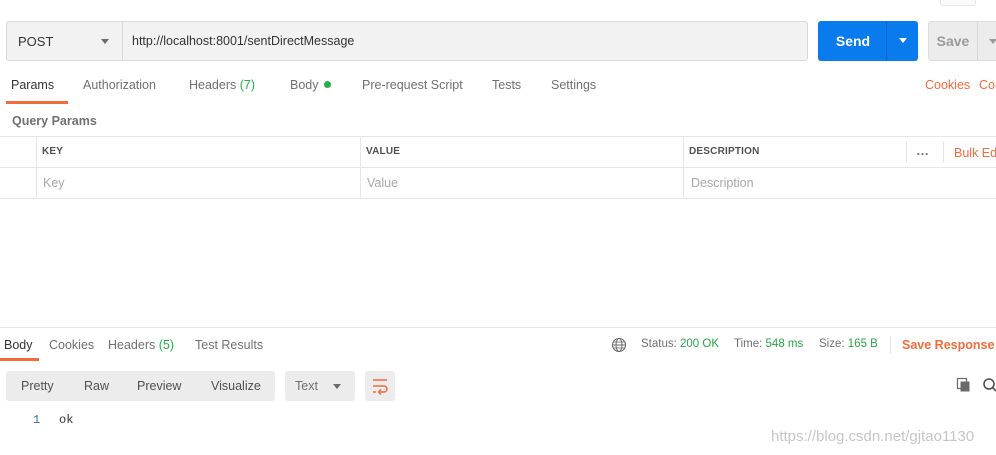 This screenshot has width=996, height=455. Describe the element at coordinates (748, 344) in the screenshot. I see `time-label: Time:` at that location.